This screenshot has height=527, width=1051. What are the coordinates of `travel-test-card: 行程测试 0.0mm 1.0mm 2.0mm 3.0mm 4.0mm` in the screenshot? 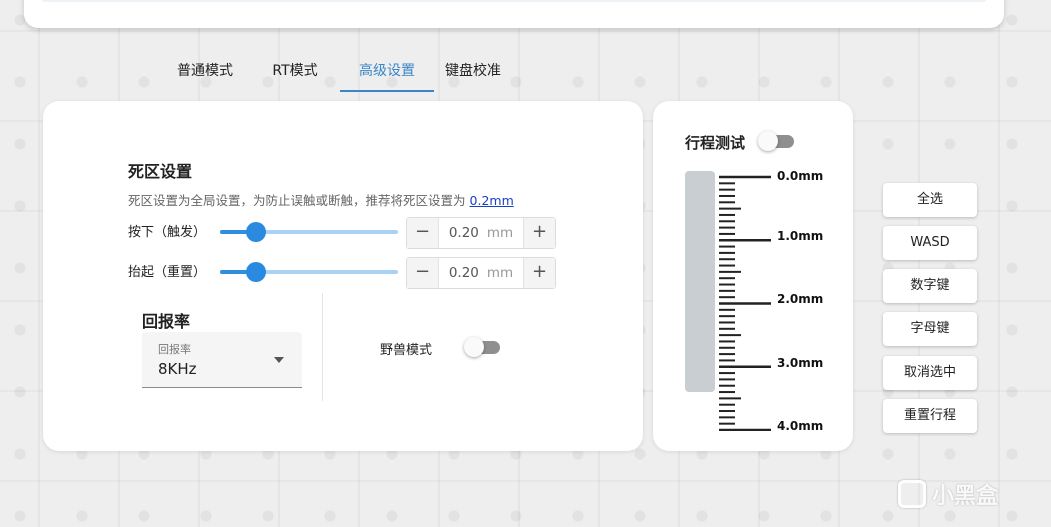 It's located at (753, 276).